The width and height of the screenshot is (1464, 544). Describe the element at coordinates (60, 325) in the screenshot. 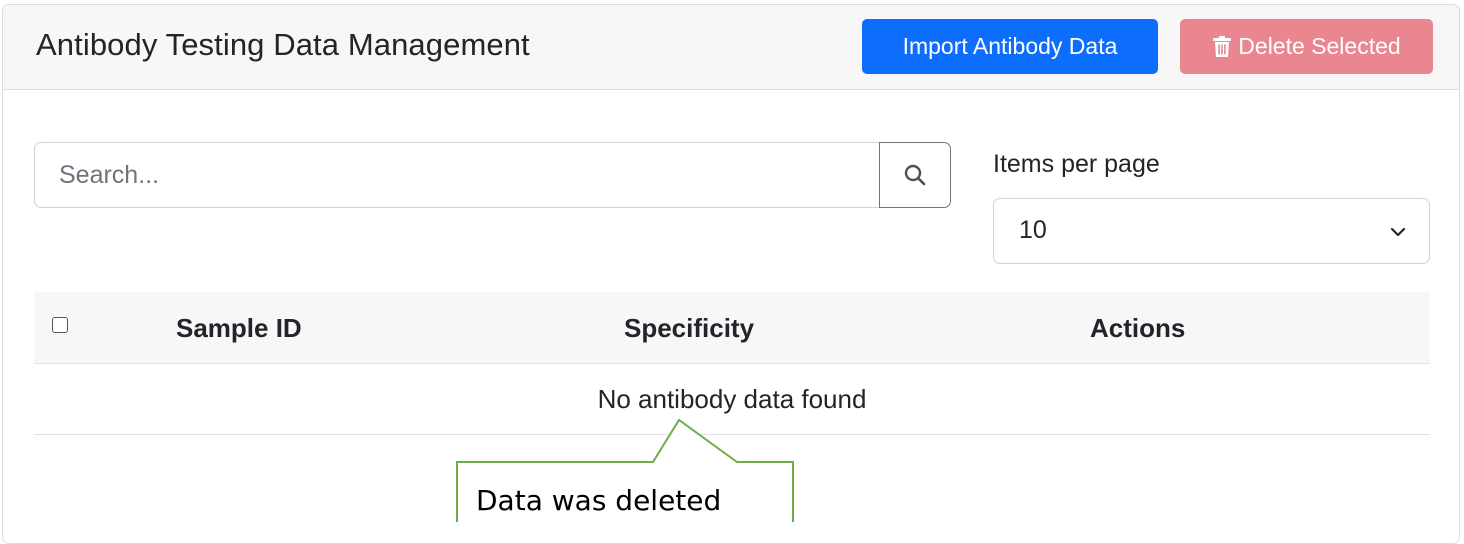

I see `select-all-checkbox` at that location.